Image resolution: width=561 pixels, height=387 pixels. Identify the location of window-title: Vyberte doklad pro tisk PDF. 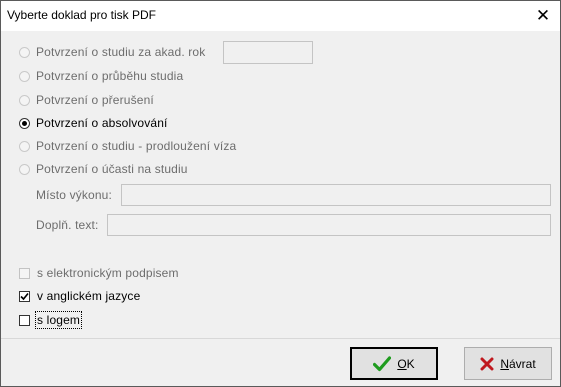
(81, 15).